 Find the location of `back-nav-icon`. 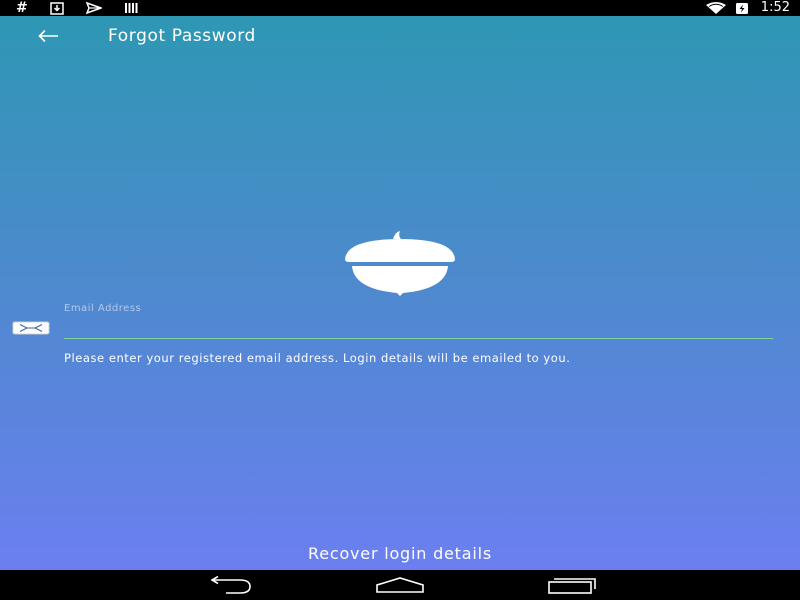

back-nav-icon is located at coordinates (229, 585).